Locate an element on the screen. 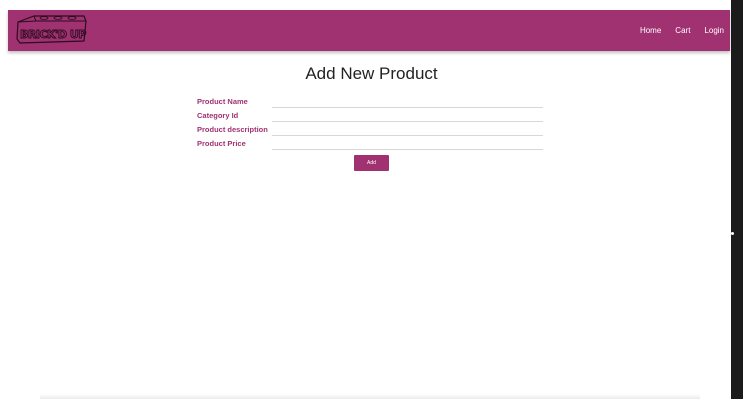 The width and height of the screenshot is (743, 399). product-description-input is located at coordinates (407, 131).